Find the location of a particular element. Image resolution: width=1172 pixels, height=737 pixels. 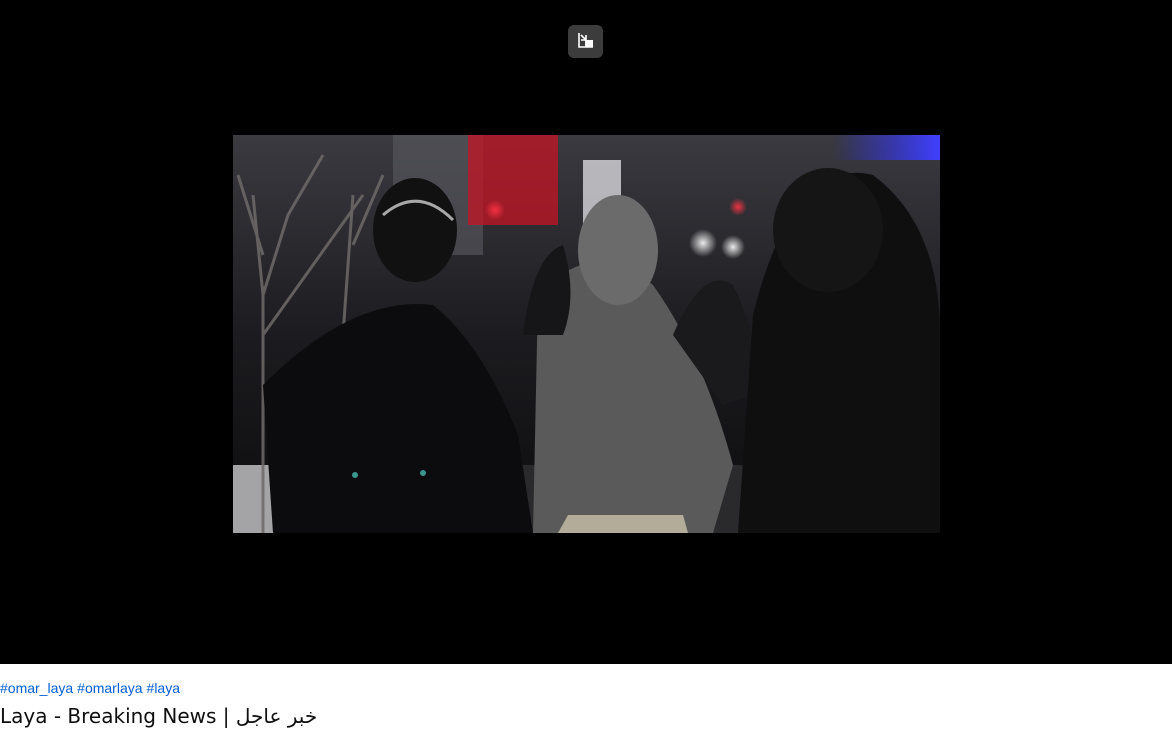

hashtag-link: #laya is located at coordinates (163, 688).